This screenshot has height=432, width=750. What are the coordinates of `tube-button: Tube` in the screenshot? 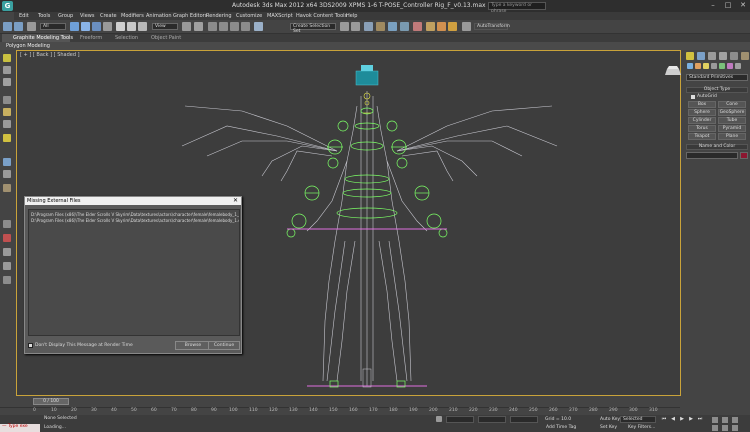 It's located at (732, 120).